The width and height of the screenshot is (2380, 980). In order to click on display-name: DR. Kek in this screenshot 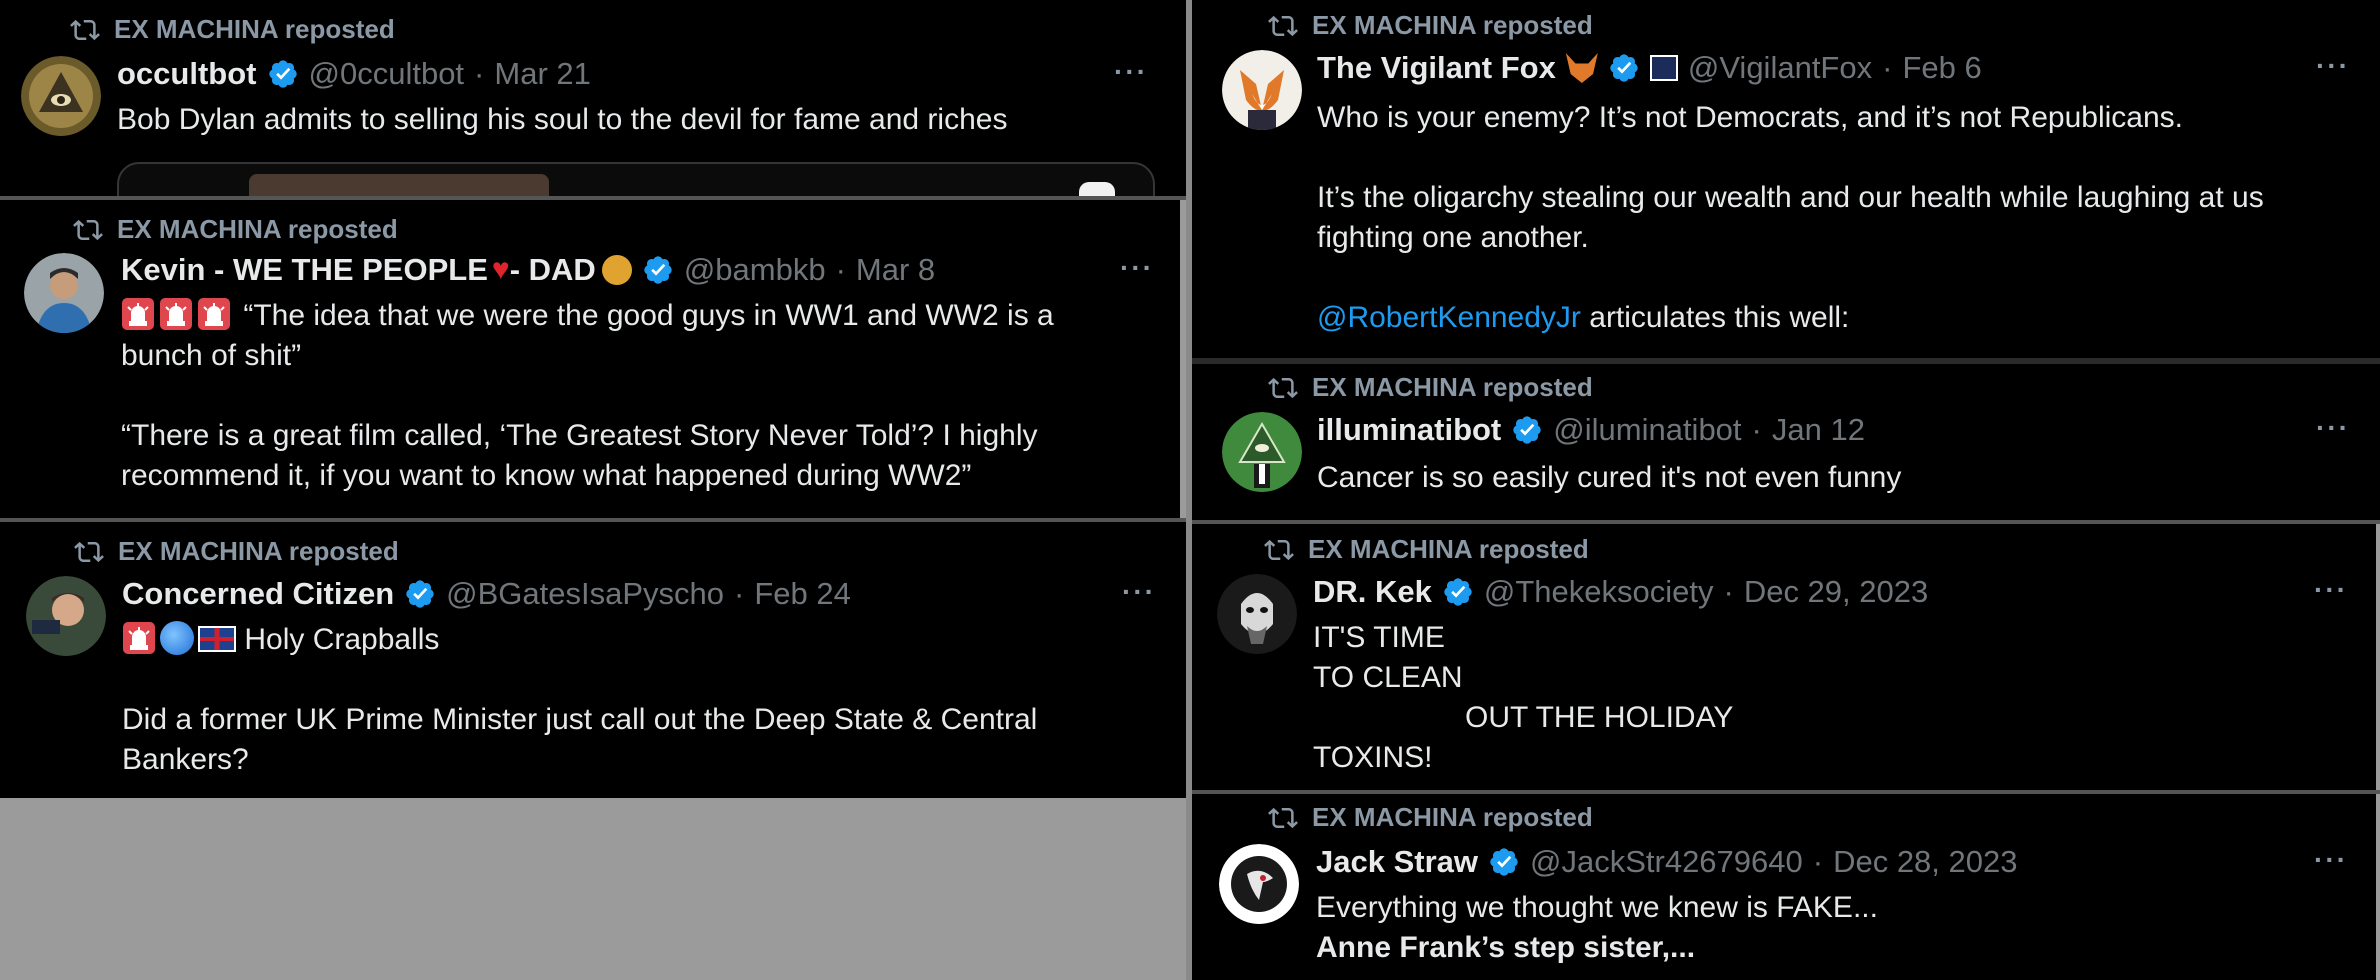, I will do `click(1372, 592)`.